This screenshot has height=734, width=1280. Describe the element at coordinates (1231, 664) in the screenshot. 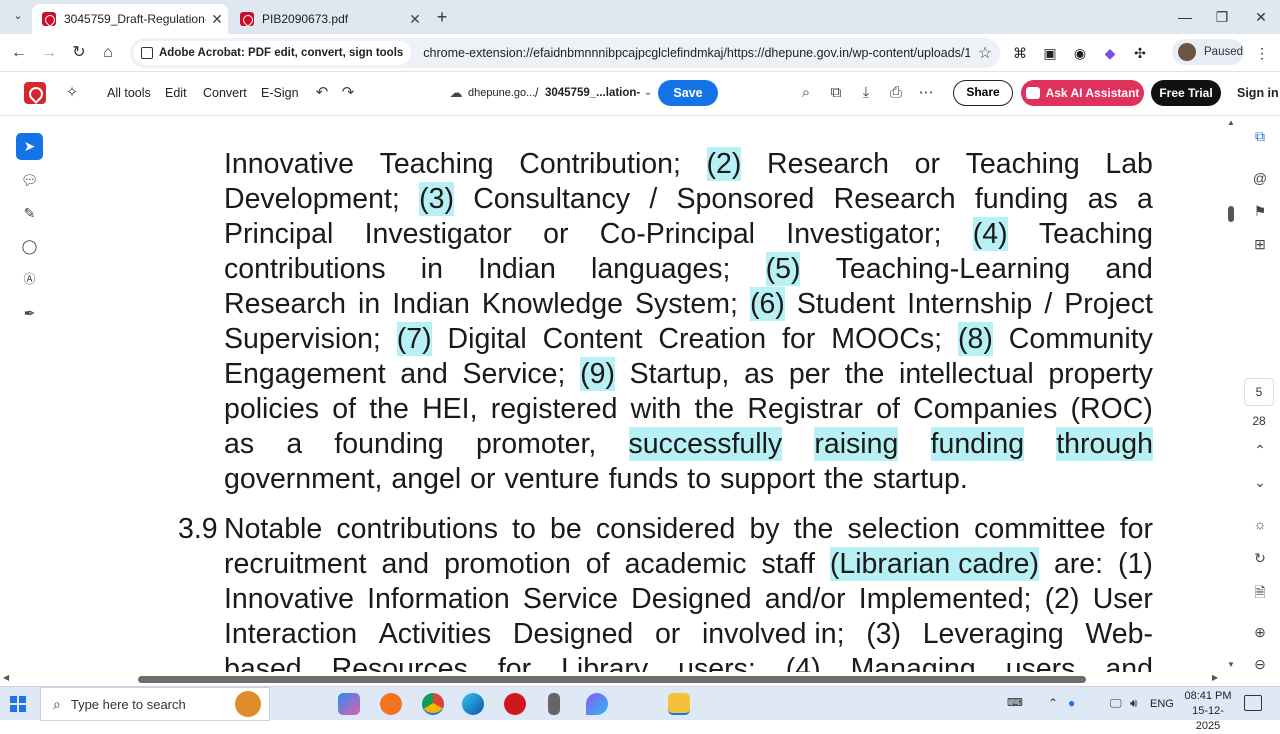

I see `scroll-down-icon: ▼` at that location.